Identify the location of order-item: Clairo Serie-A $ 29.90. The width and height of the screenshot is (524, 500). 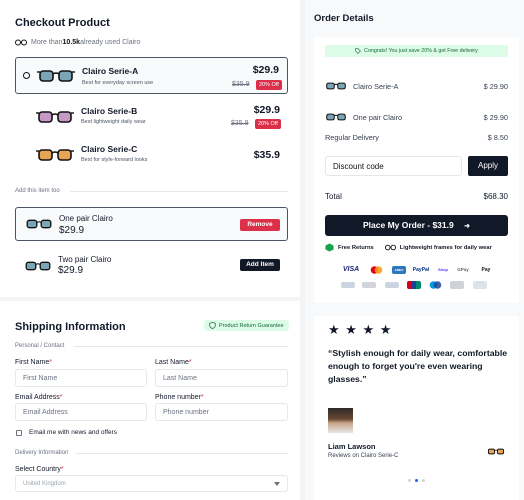
(416, 86).